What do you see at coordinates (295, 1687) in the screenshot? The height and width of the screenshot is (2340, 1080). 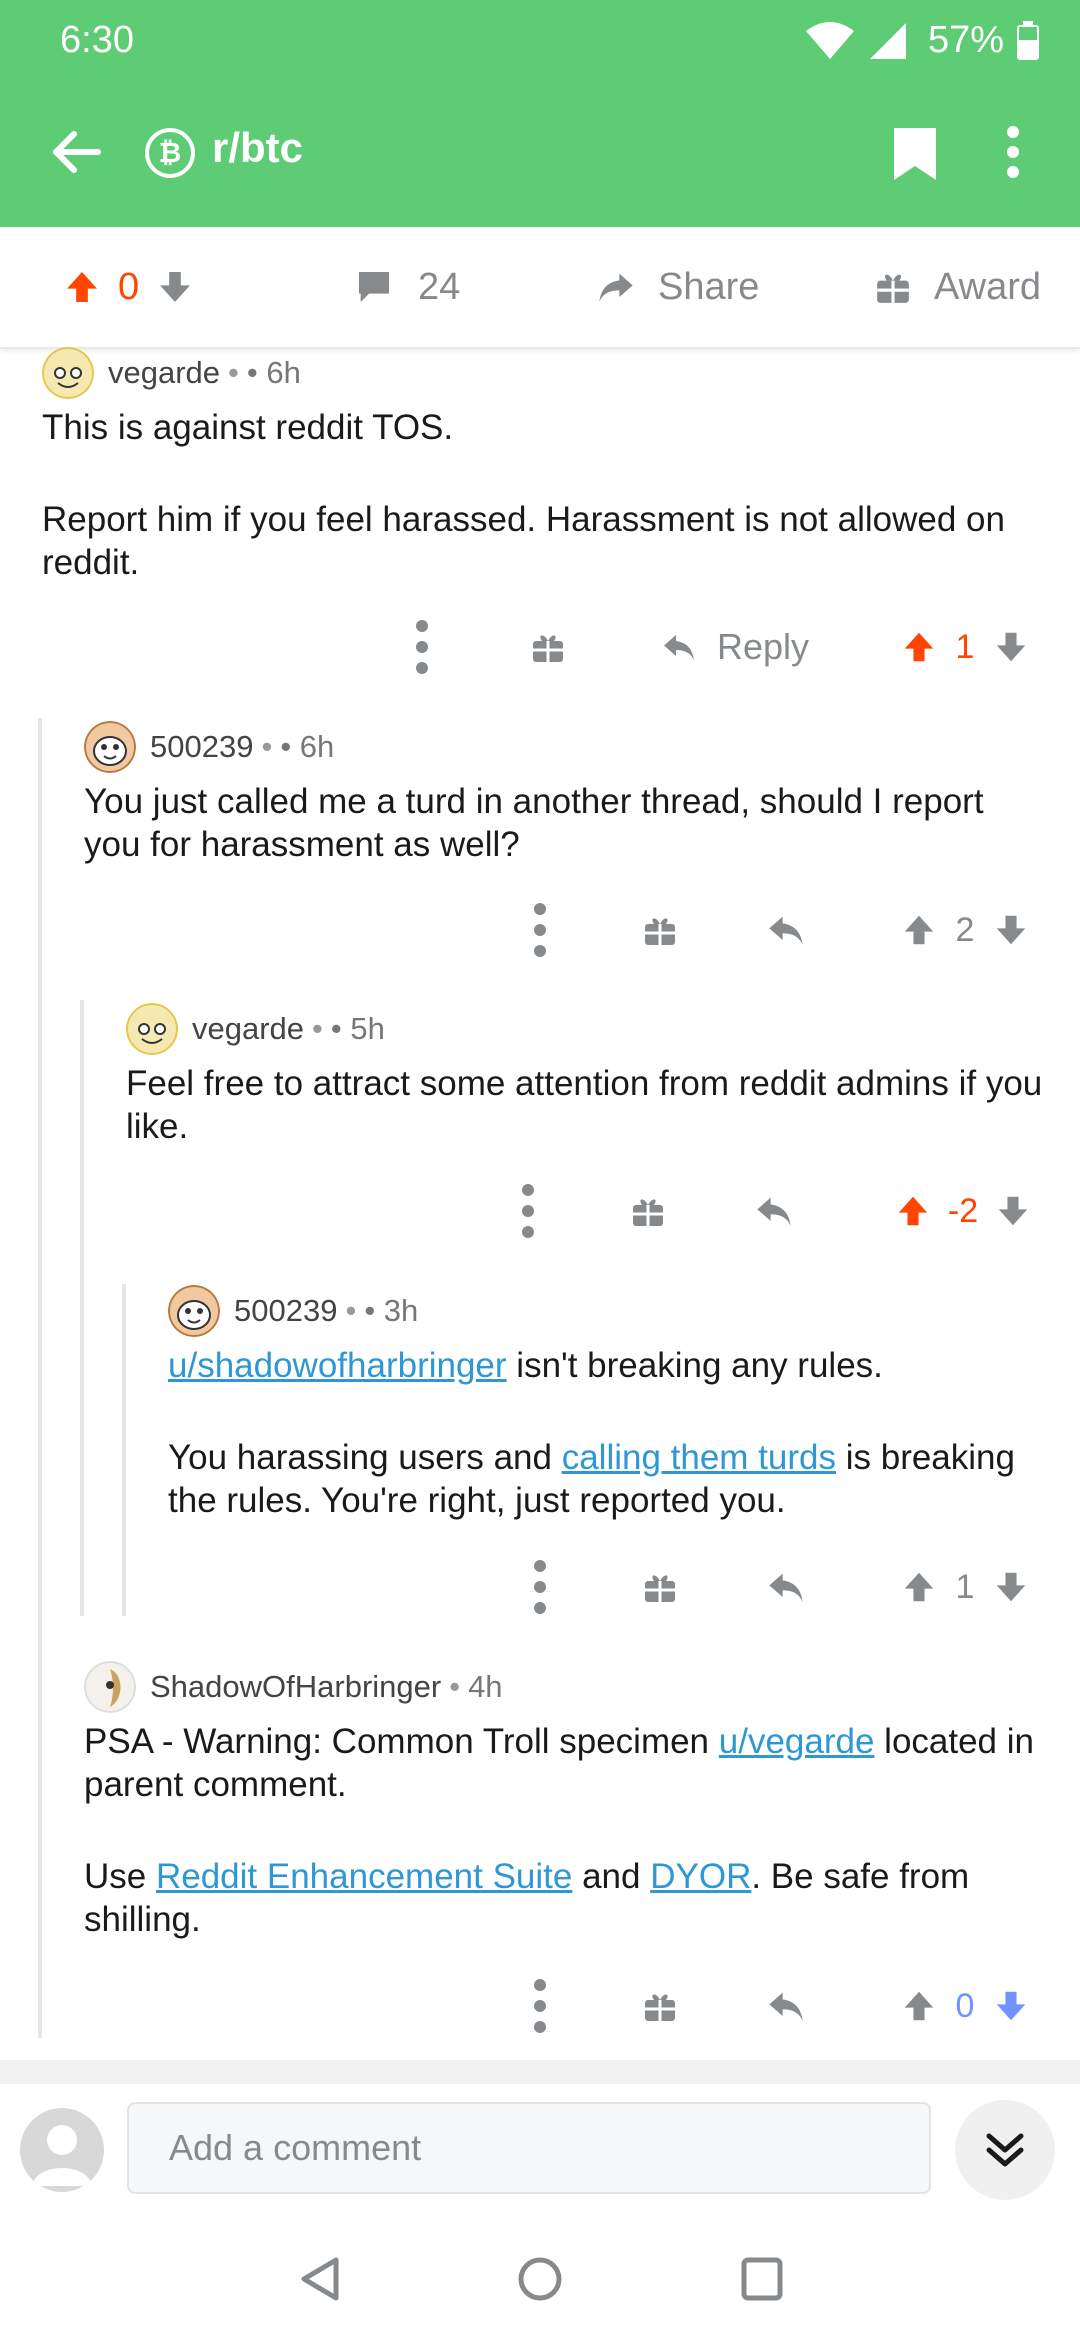 I see `comment-author: ShadowOfHarbringer` at bounding box center [295, 1687].